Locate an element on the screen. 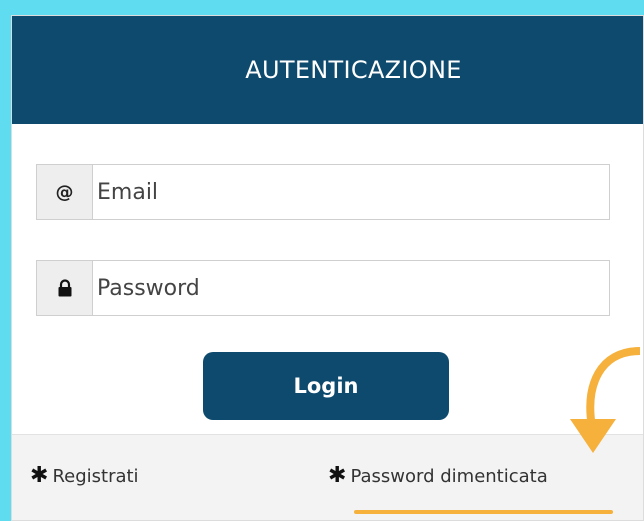 The image size is (644, 521). at-icon: @ is located at coordinates (65, 192).